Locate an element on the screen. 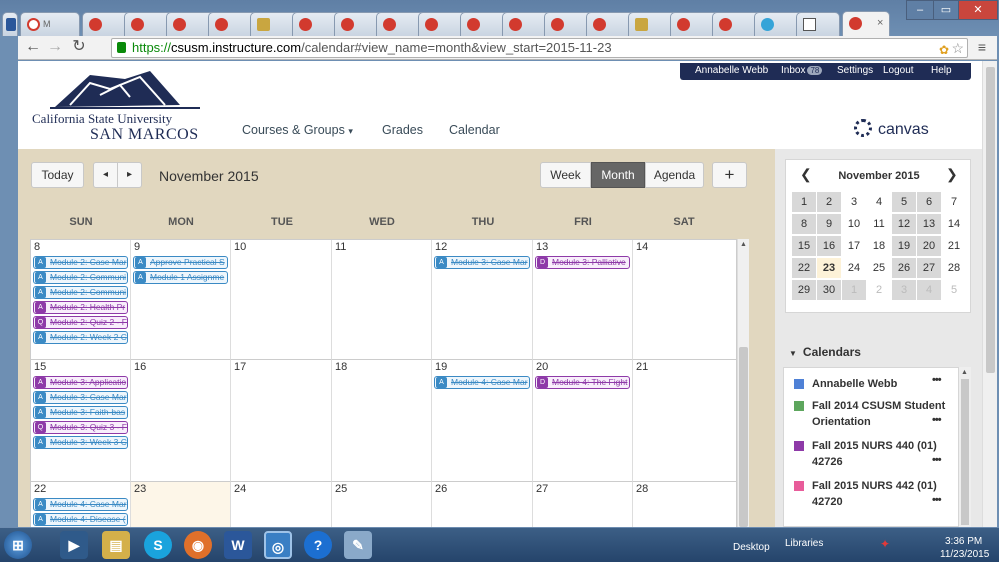  nav-grades: Grades is located at coordinates (402, 130).